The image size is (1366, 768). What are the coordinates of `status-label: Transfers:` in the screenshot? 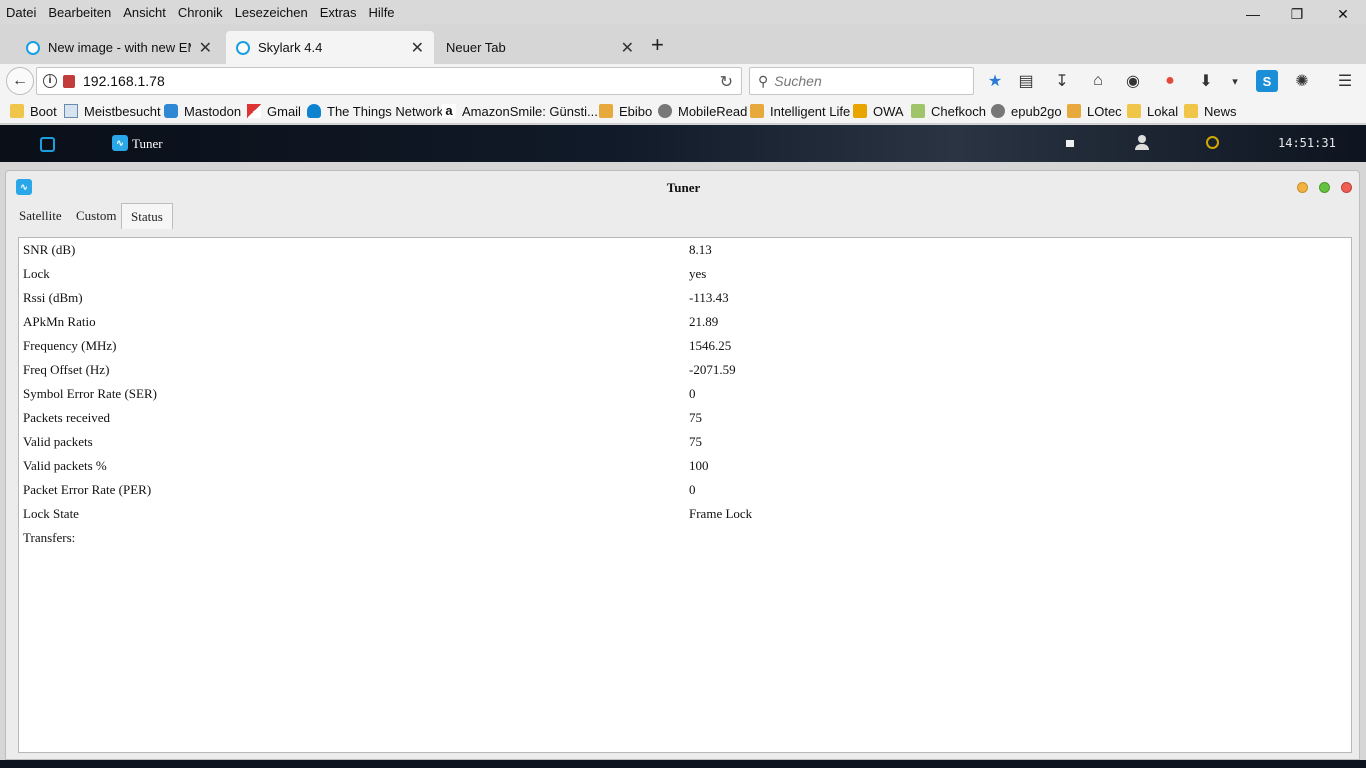 It's located at (49, 537).